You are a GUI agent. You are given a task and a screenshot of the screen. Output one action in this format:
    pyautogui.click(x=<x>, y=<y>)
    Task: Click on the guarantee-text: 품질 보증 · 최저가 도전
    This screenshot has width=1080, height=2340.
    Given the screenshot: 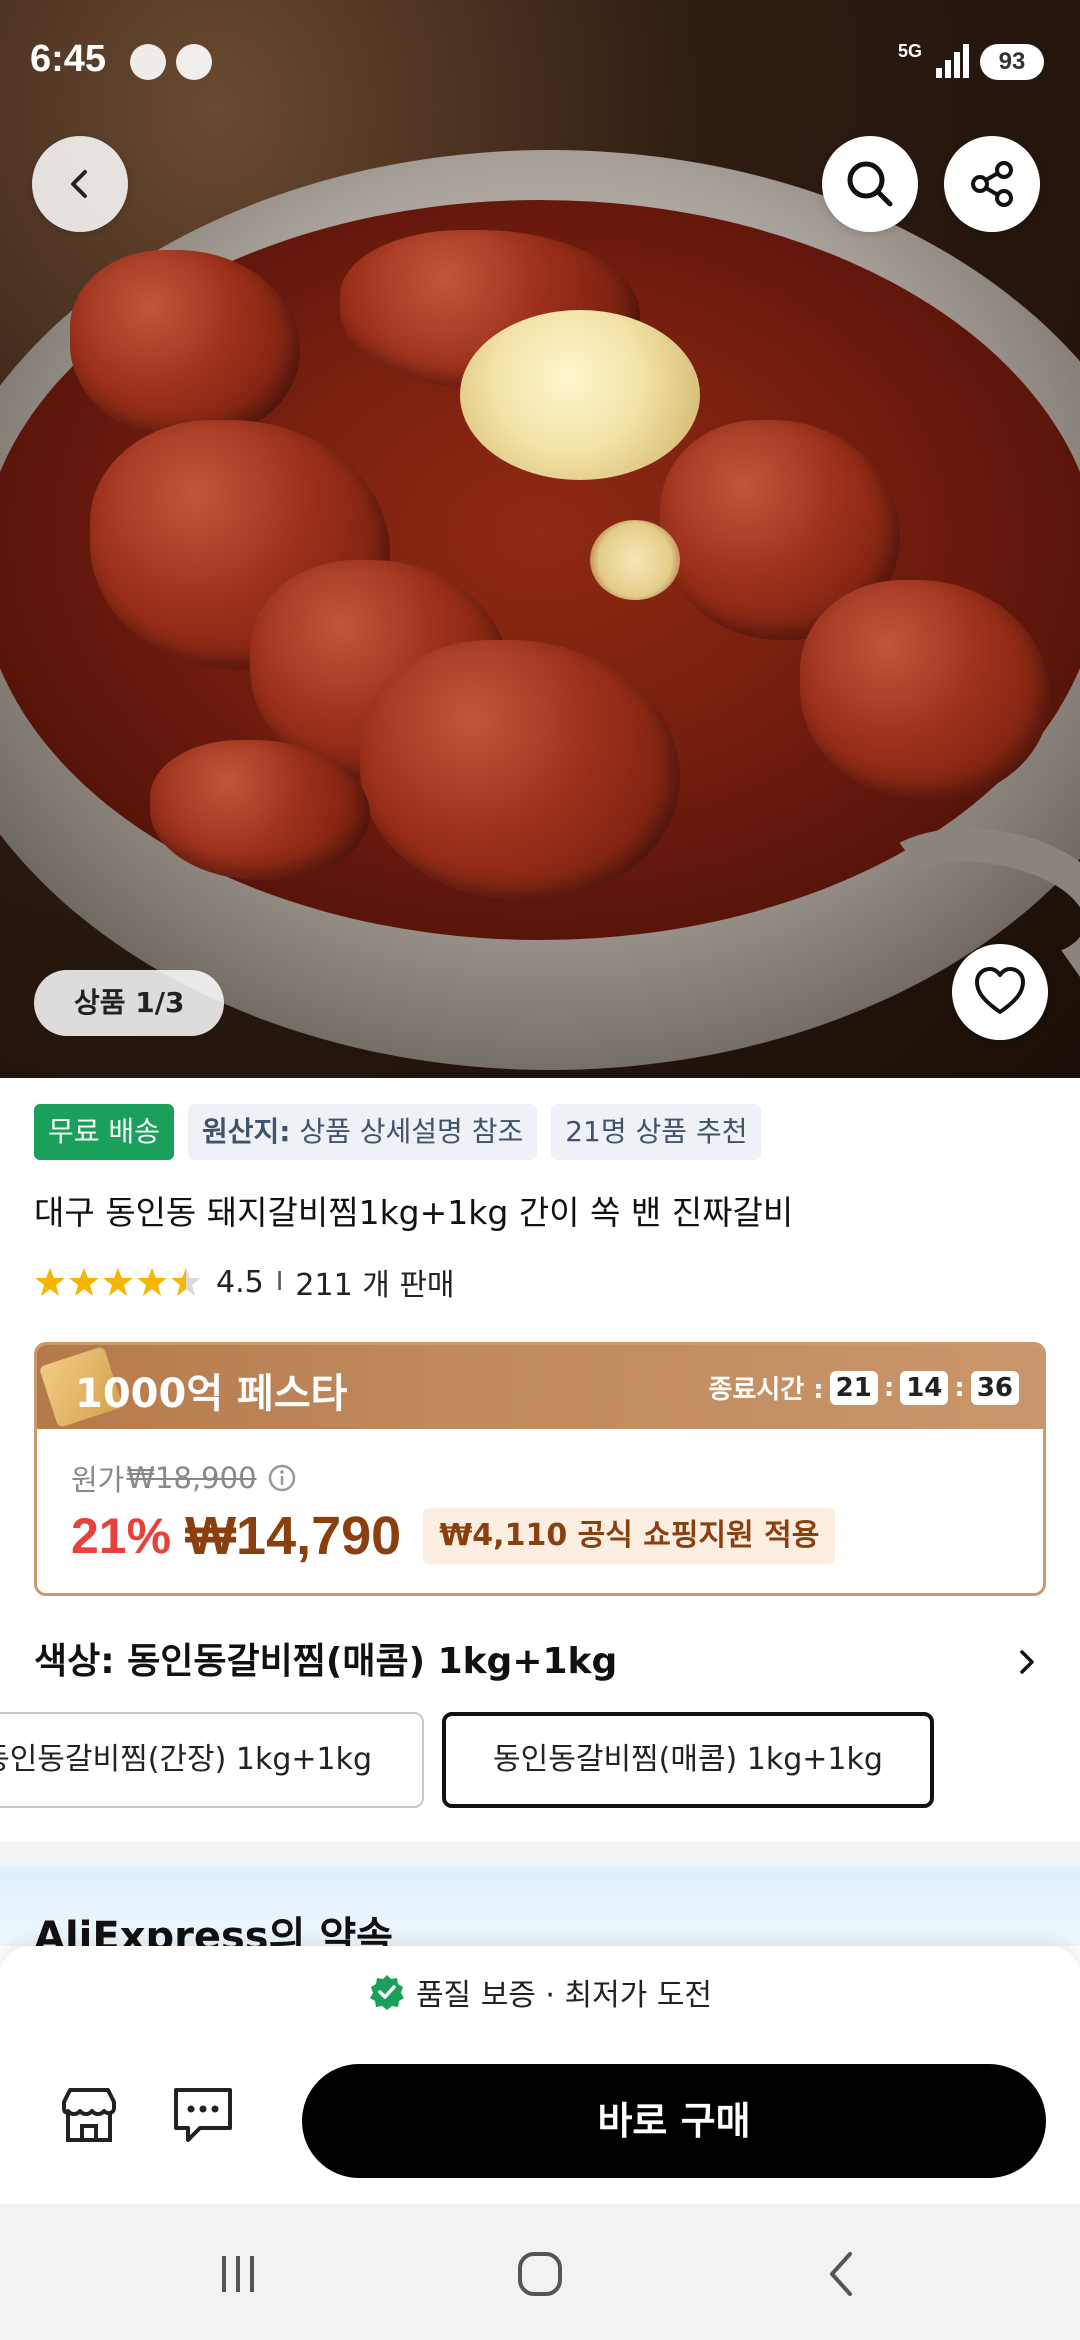 What is the action you would take?
    pyautogui.click(x=564, y=1995)
    